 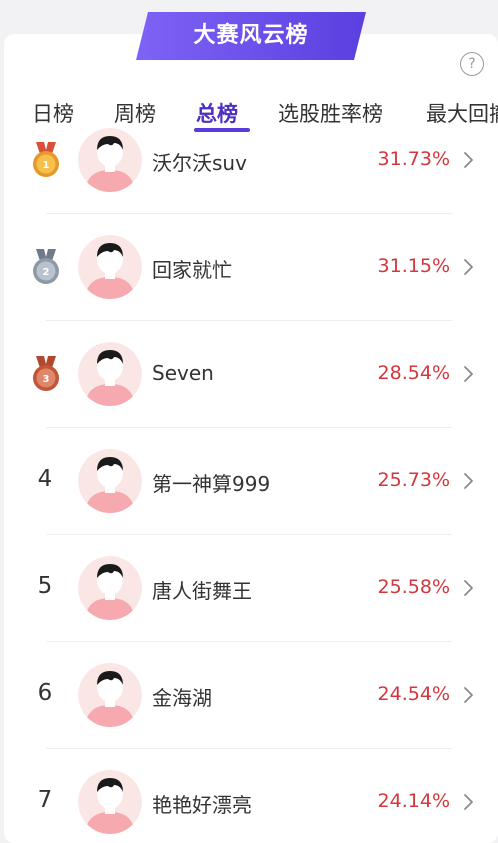 What do you see at coordinates (413, 801) in the screenshot?
I see `return-rate: 24.14%` at bounding box center [413, 801].